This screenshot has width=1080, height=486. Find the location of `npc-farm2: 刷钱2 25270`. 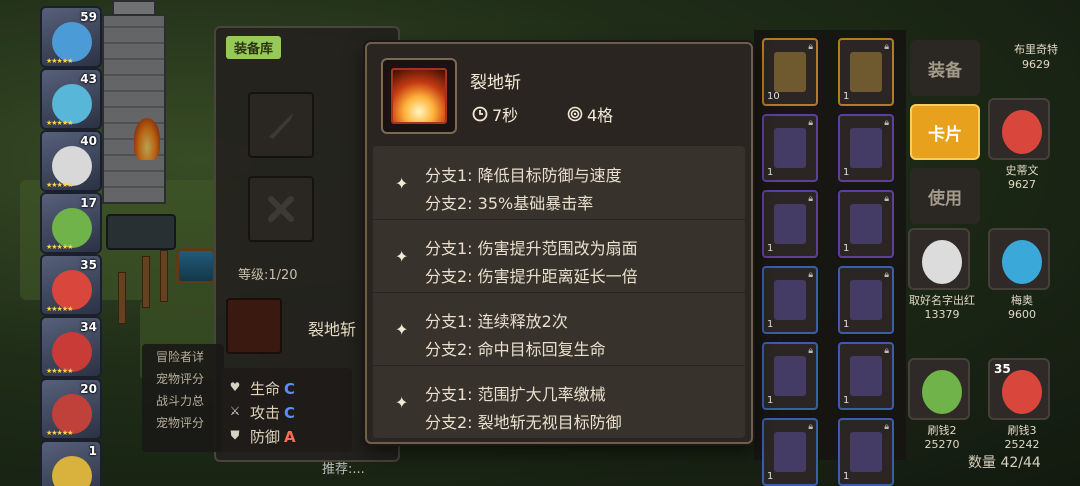

npc-farm2: 刷钱2 25270 is located at coordinates (942, 404).